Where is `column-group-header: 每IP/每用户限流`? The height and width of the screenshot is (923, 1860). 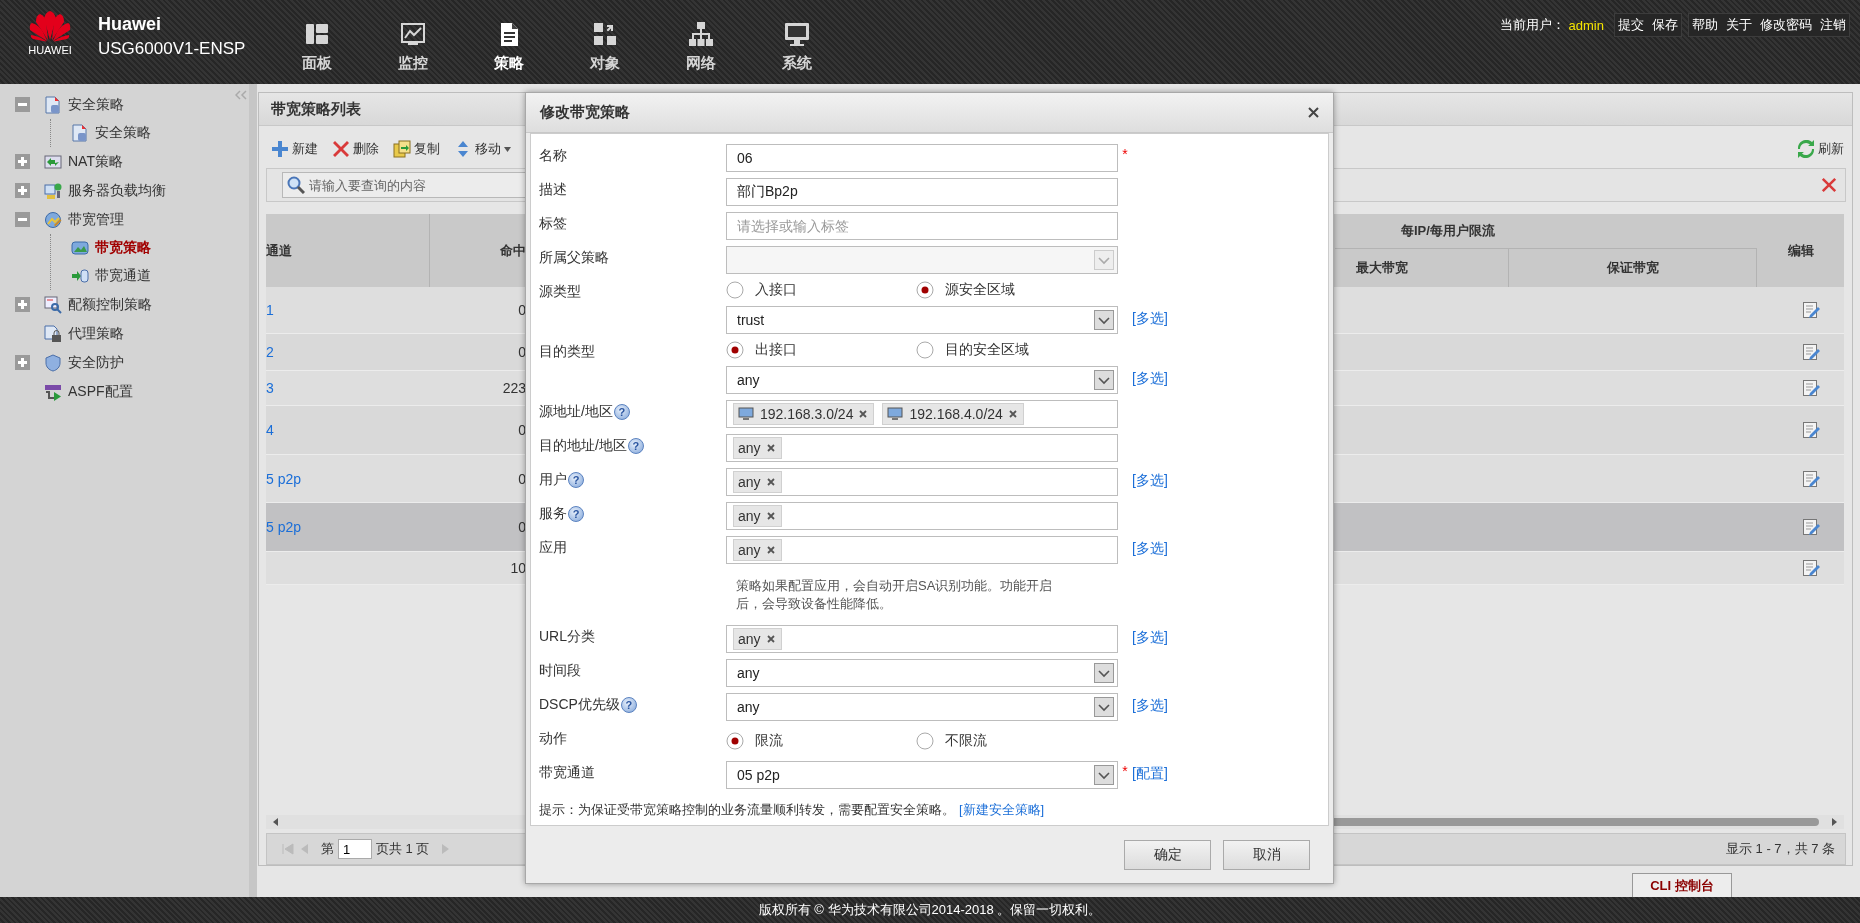
column-group-header: 每IP/每用户限流 is located at coordinates (1546, 231).